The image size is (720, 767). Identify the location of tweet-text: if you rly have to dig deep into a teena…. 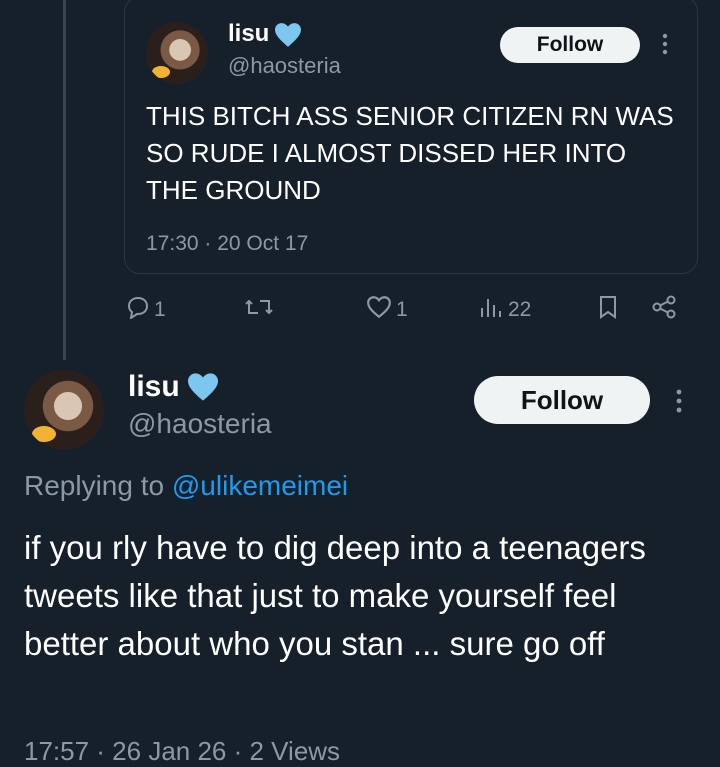
(335, 595).